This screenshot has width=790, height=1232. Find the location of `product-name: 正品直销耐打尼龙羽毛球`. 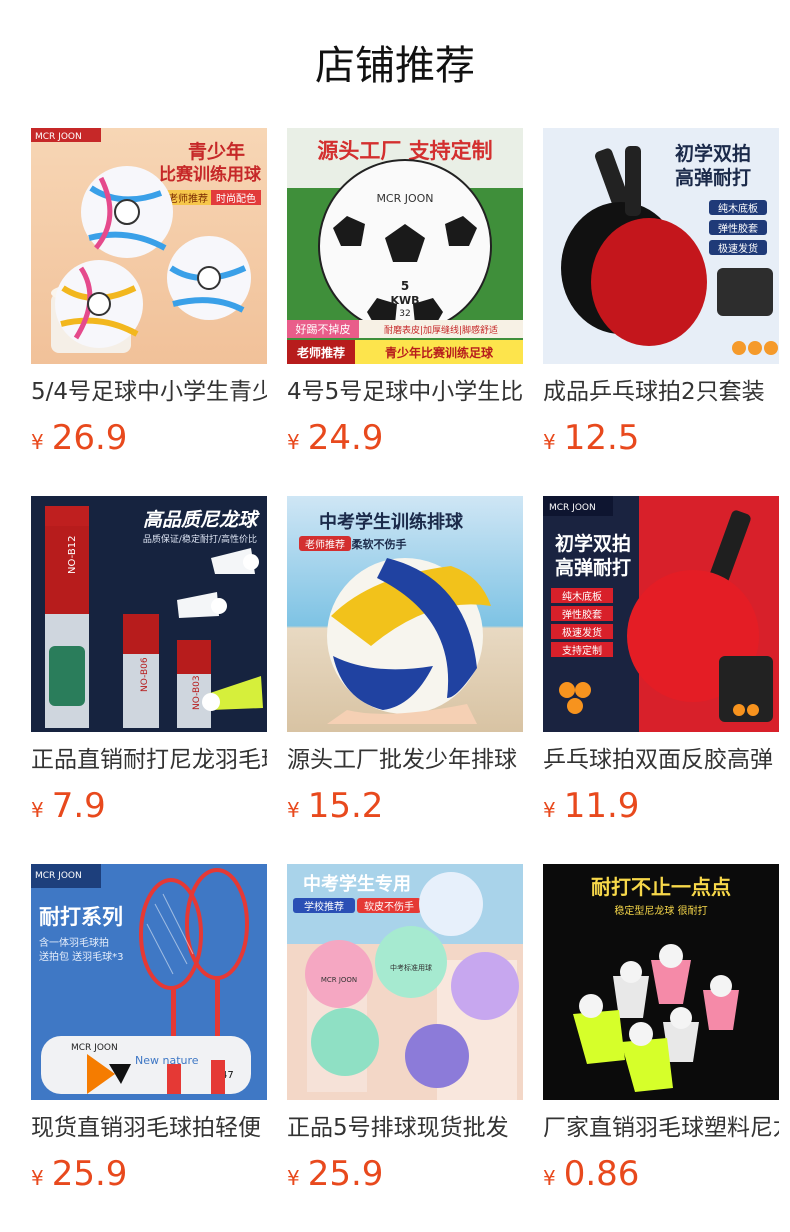

product-name: 正品直销耐打尼龙羽毛球 is located at coordinates (149, 760).